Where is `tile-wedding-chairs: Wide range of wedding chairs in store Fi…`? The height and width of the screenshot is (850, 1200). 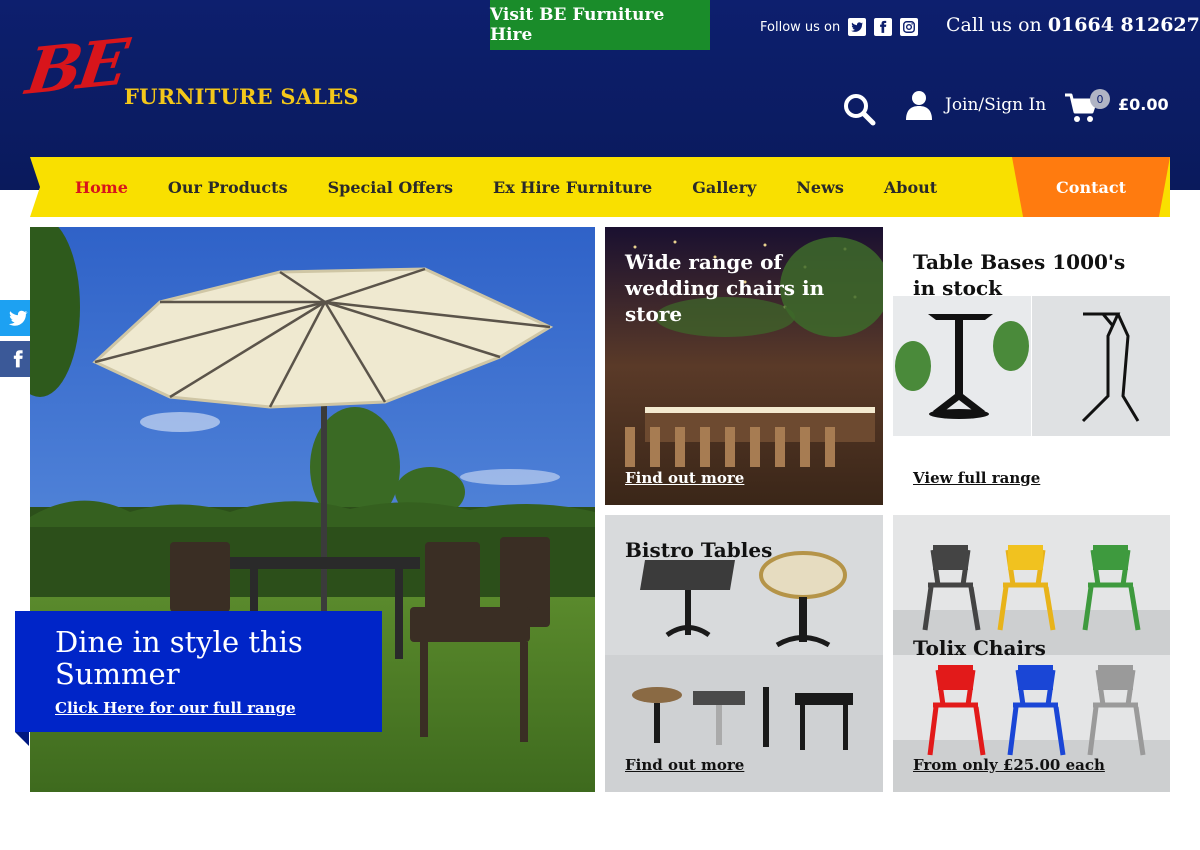
tile-wedding-chairs: Wide range of wedding chairs in store Fi… is located at coordinates (744, 366).